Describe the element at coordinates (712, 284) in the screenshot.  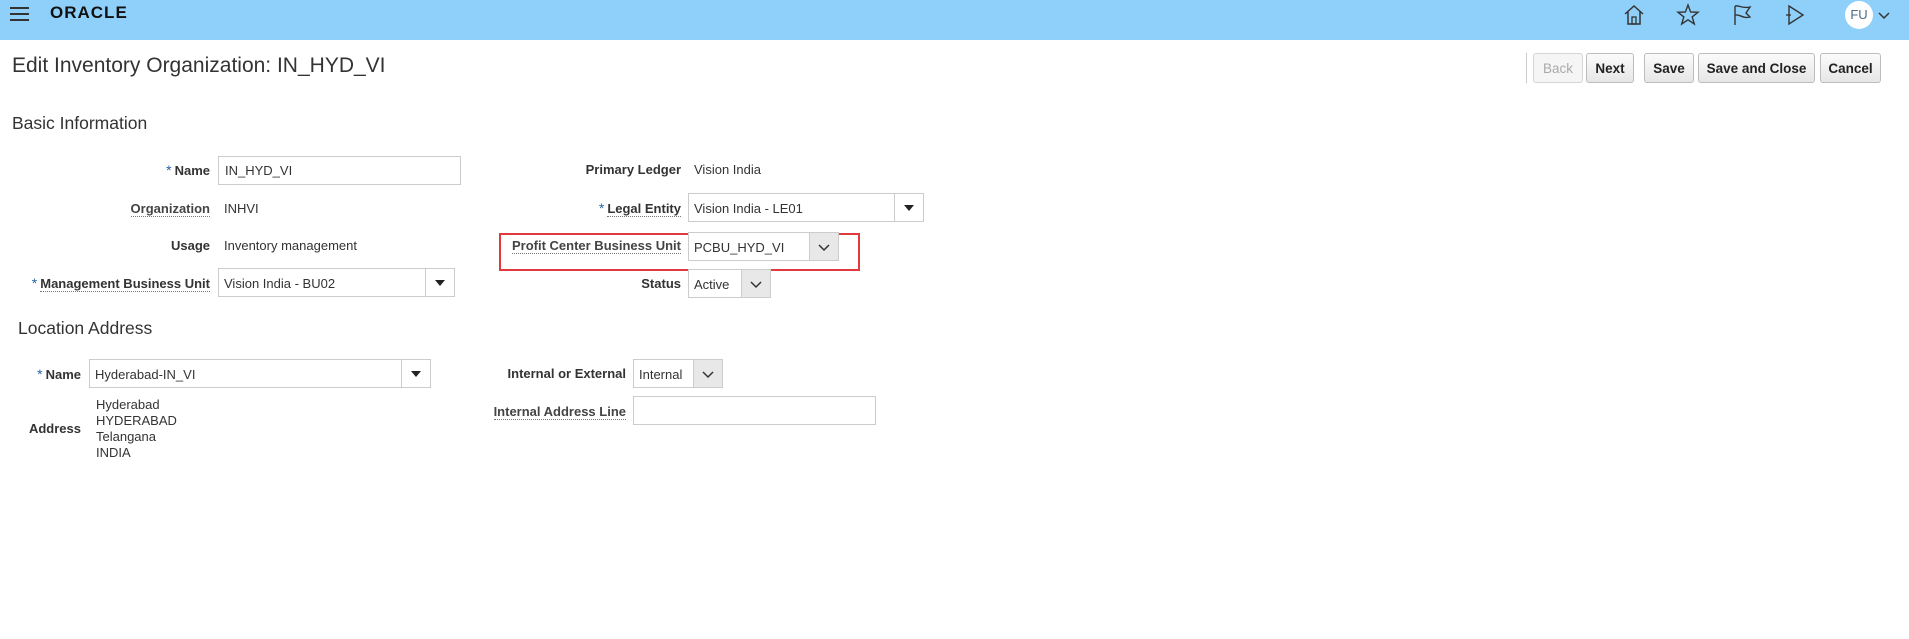
I see `status-selected-value: Active` at that location.